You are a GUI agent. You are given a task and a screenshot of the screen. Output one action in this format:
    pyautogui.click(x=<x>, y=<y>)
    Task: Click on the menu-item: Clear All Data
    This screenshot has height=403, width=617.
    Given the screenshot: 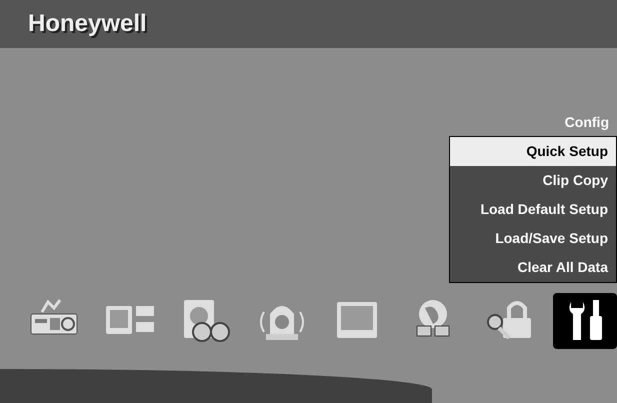 What is the action you would take?
    pyautogui.click(x=533, y=267)
    